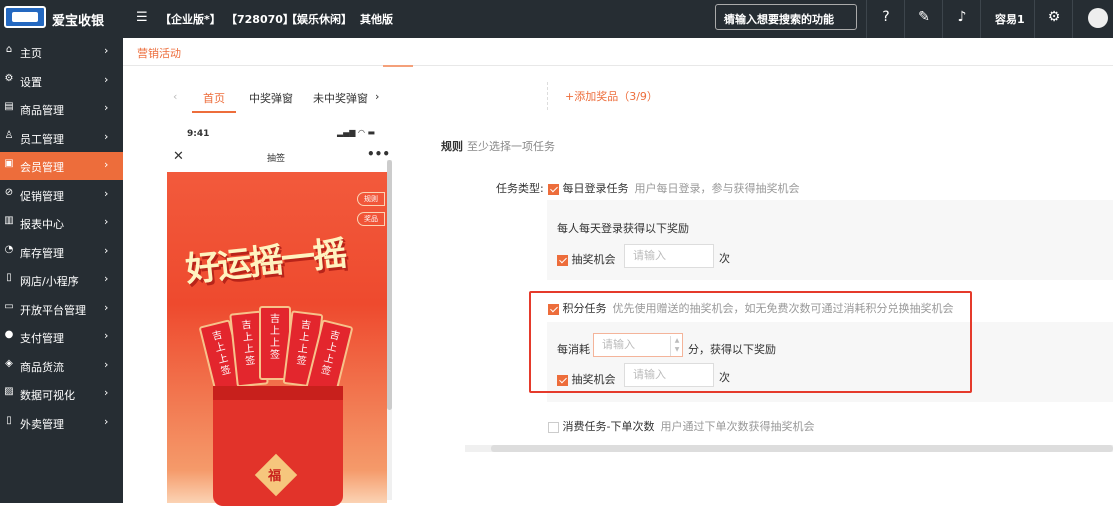 The width and height of the screenshot is (1113, 506). I want to click on sidebar-item-label: 设置, so click(31, 82).